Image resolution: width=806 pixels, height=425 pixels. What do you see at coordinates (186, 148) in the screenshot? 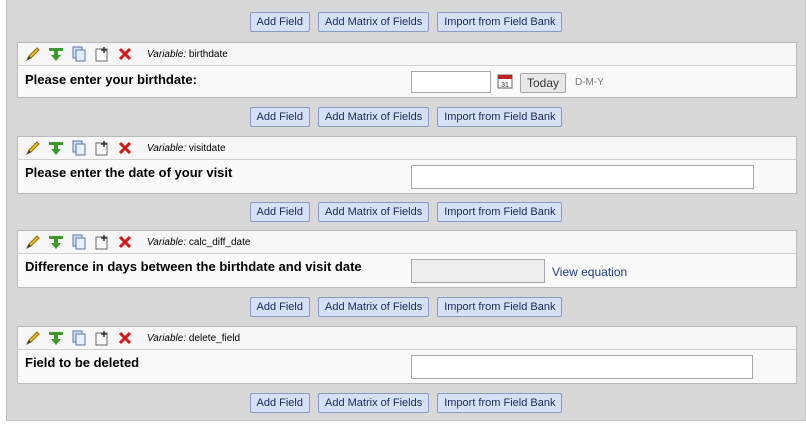
I see `variable-label: Variable: visitdate` at bounding box center [186, 148].